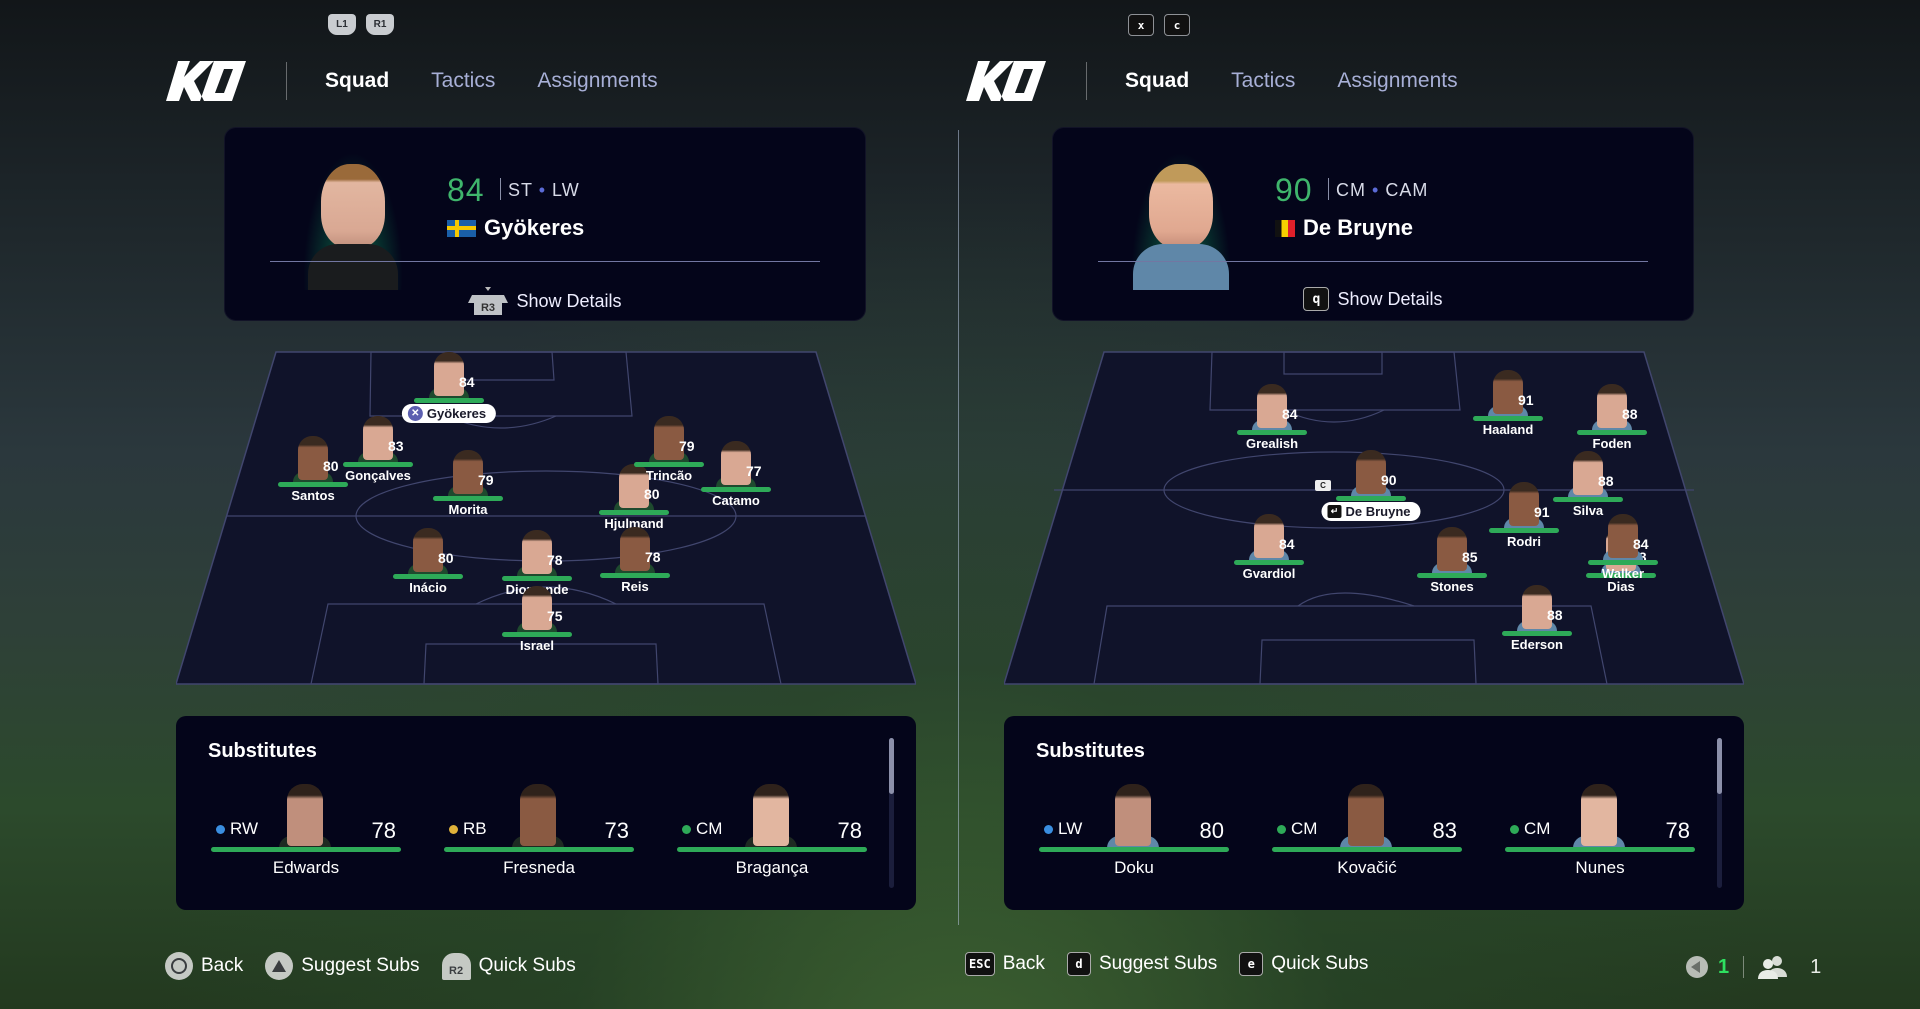  I want to click on player-rating: 90, so click(1389, 480).